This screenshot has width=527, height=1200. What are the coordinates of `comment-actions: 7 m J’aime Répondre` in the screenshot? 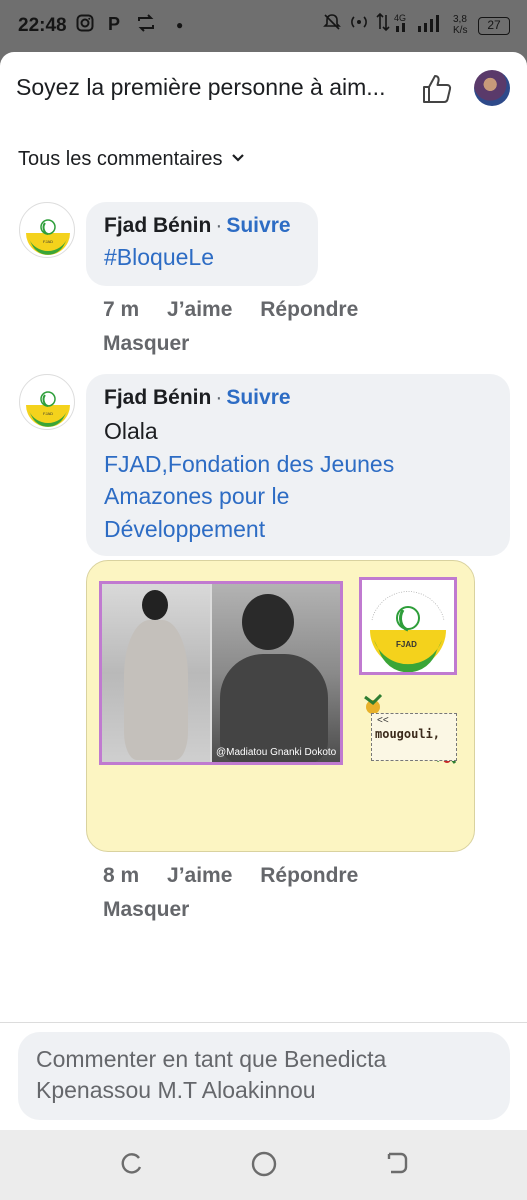 It's located at (241, 310).